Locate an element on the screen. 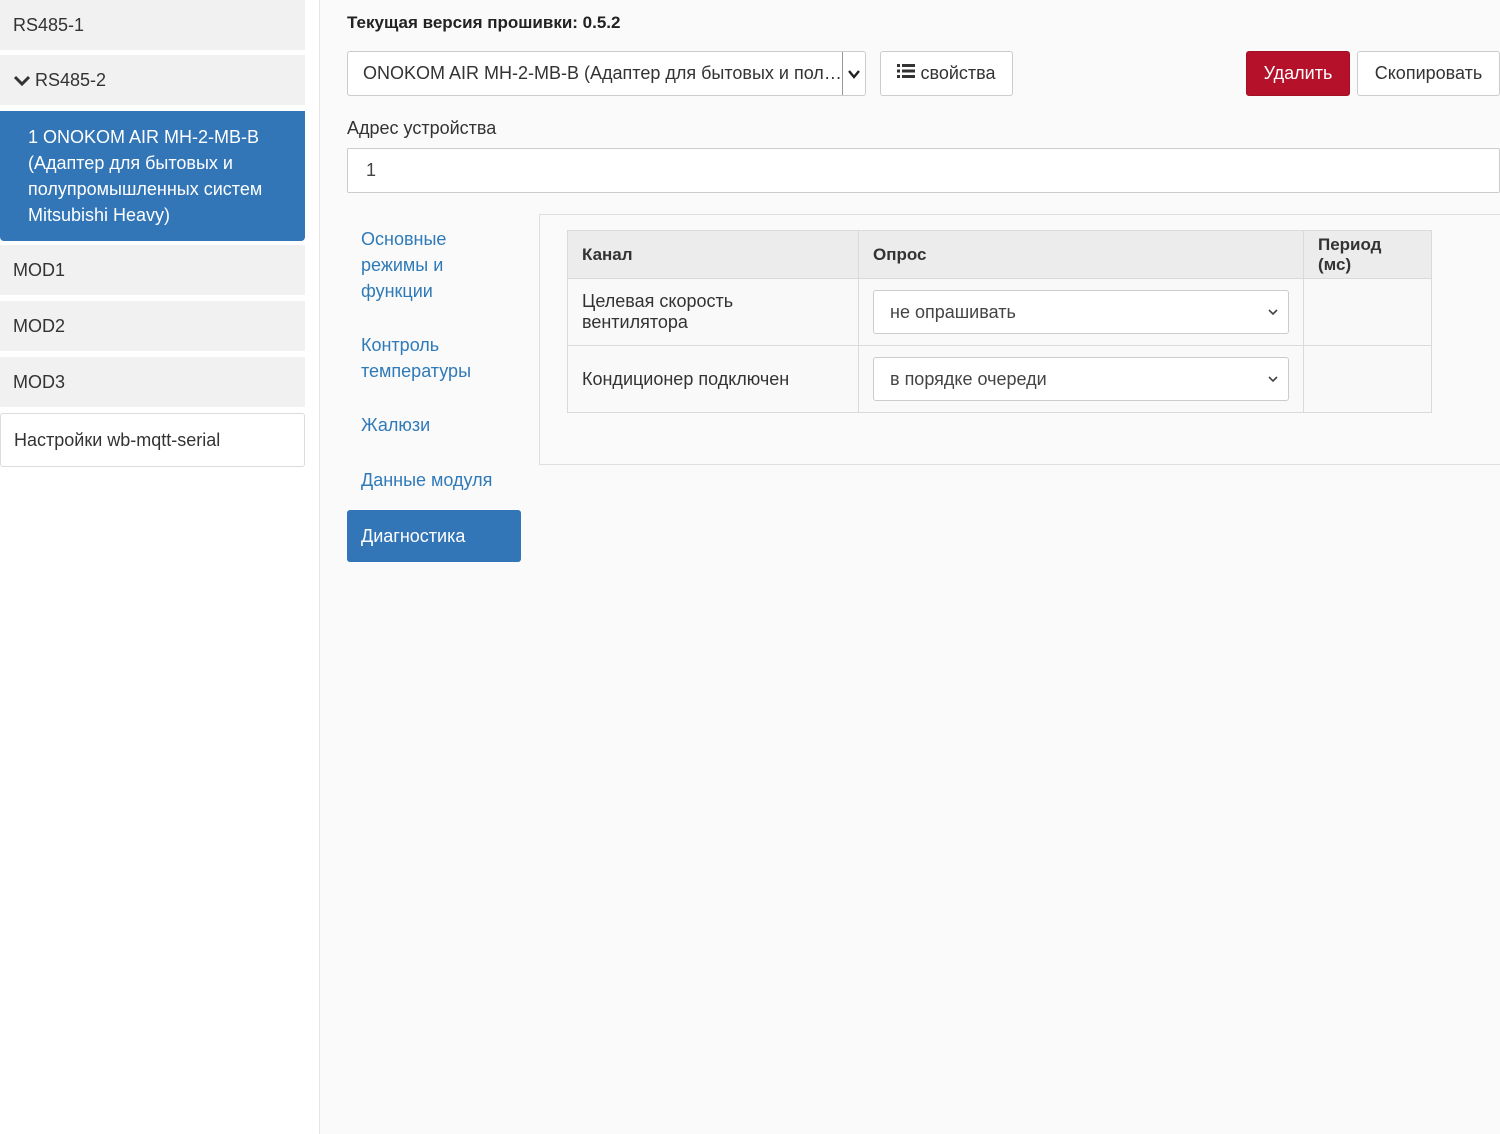 This screenshot has width=1500, height=1134. channel-name: Целевая скорость вентилятора is located at coordinates (713, 312).